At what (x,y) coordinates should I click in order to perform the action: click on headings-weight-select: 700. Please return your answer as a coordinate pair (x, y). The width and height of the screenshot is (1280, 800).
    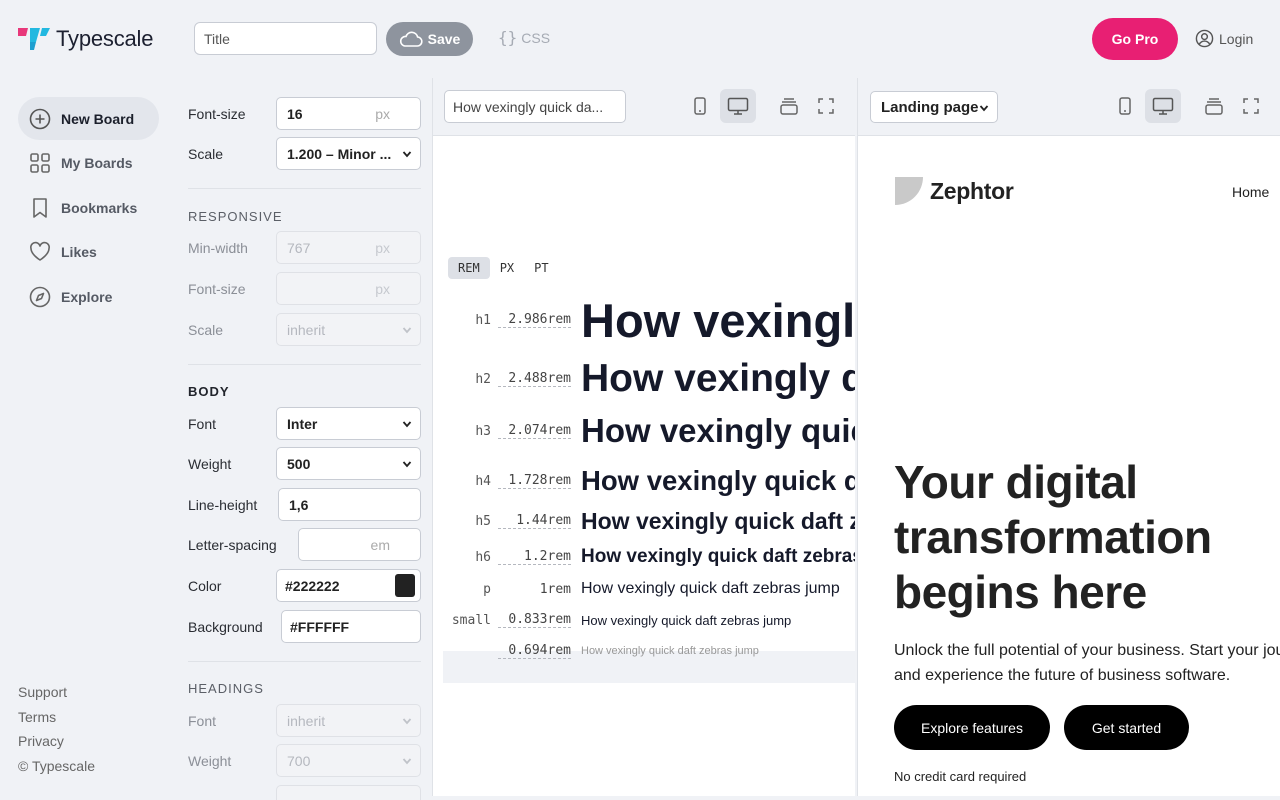
    Looking at the image, I should click on (348, 760).